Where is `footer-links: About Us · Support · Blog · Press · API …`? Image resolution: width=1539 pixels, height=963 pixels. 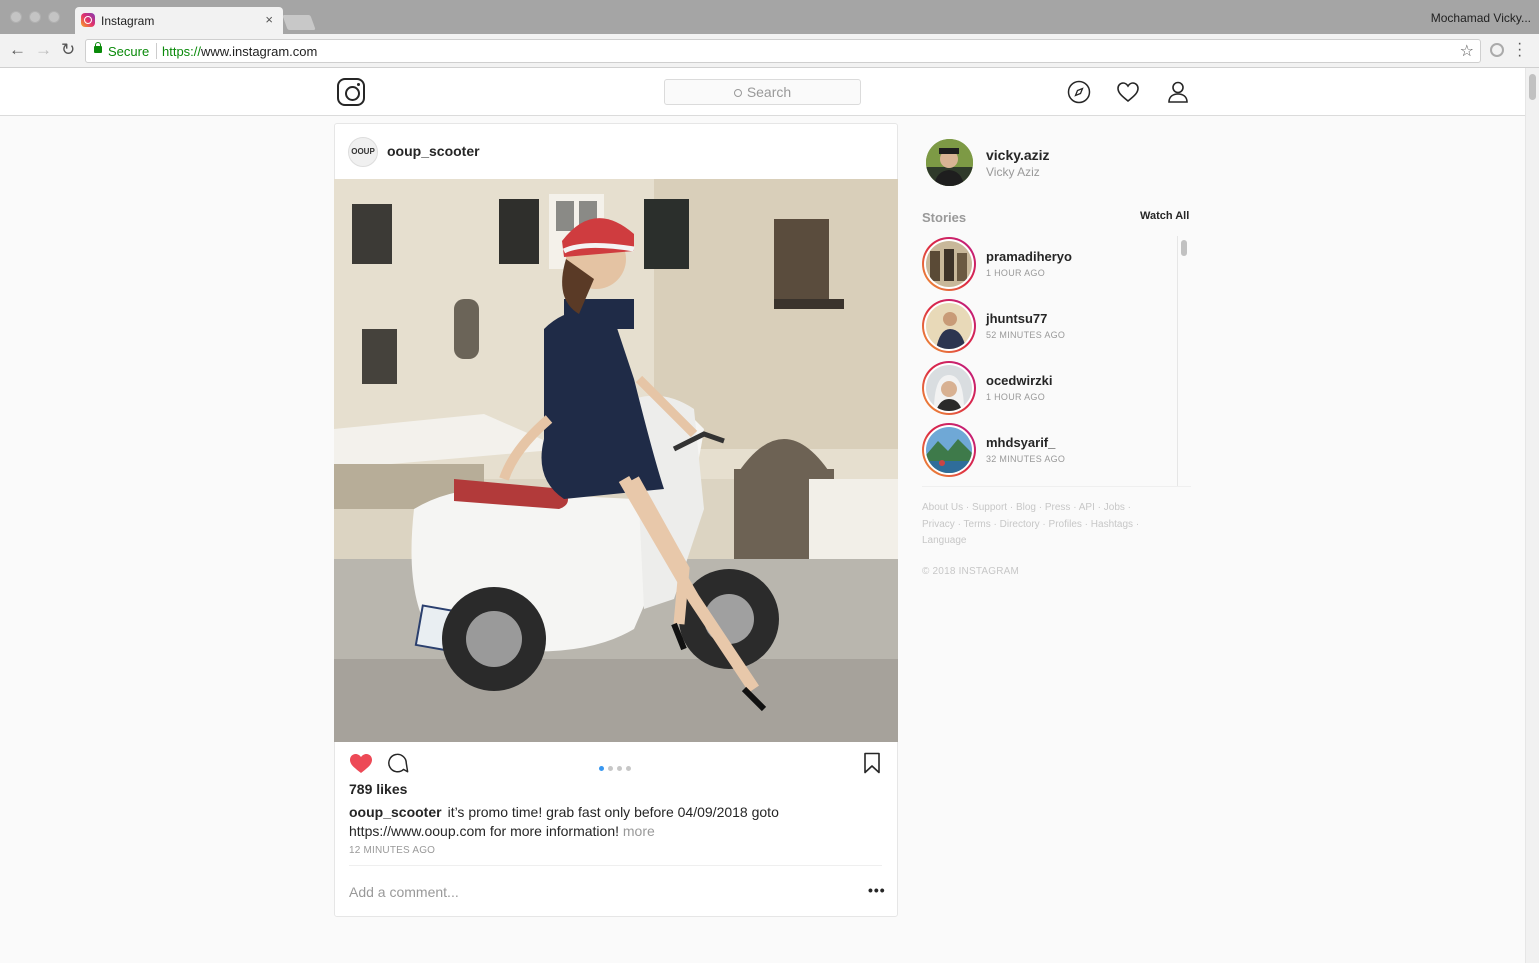
footer-links: About Us · Support · Blog · Press · API … is located at coordinates (1042, 525).